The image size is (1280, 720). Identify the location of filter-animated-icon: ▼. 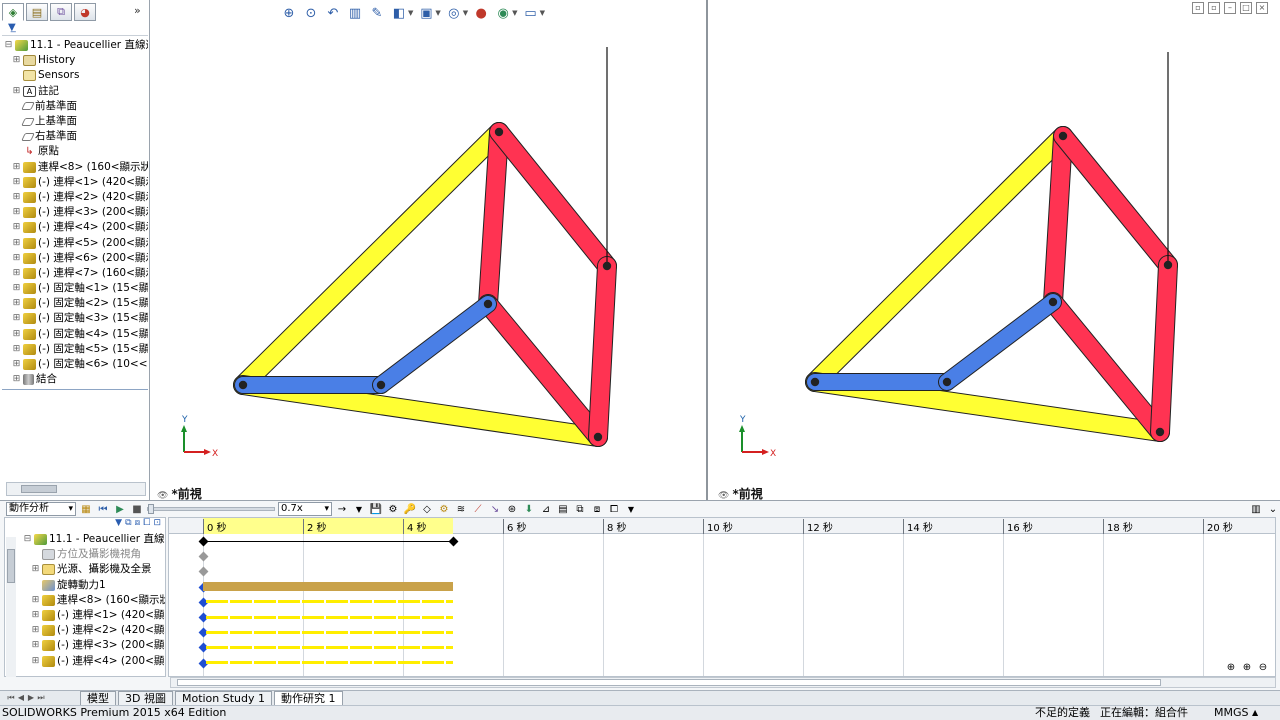
(118, 525).